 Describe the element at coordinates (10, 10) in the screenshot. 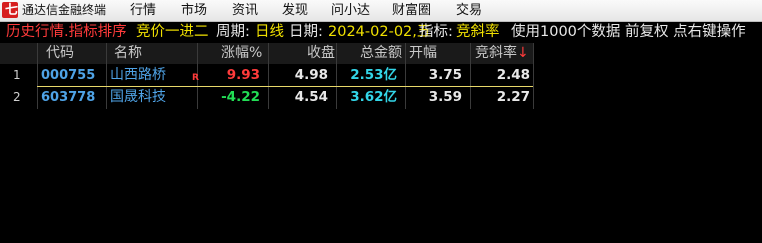

I see `app-logo-icon: 七` at that location.